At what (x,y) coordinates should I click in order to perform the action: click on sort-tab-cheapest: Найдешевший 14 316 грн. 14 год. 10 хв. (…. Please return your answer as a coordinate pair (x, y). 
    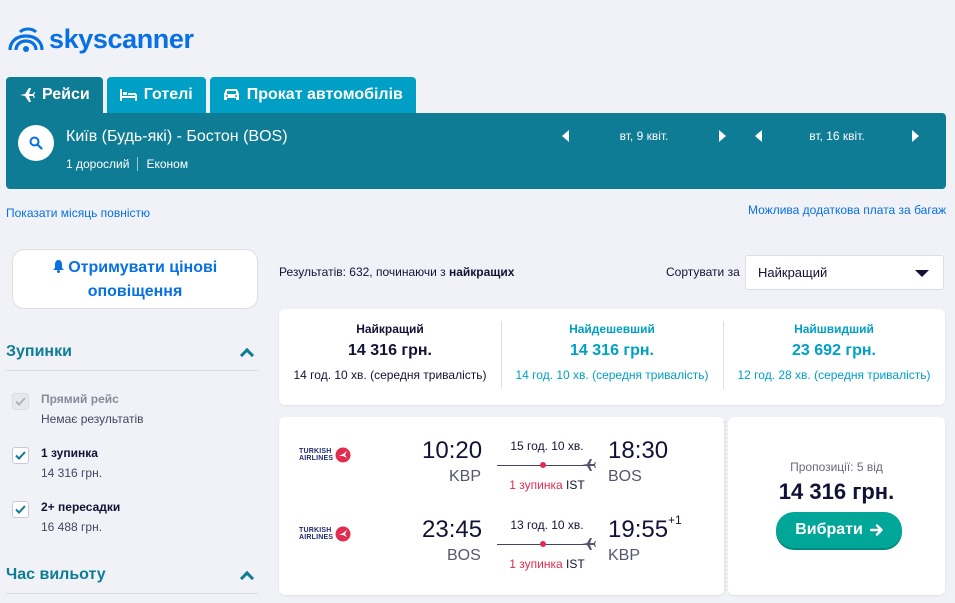
    Looking at the image, I should click on (612, 357).